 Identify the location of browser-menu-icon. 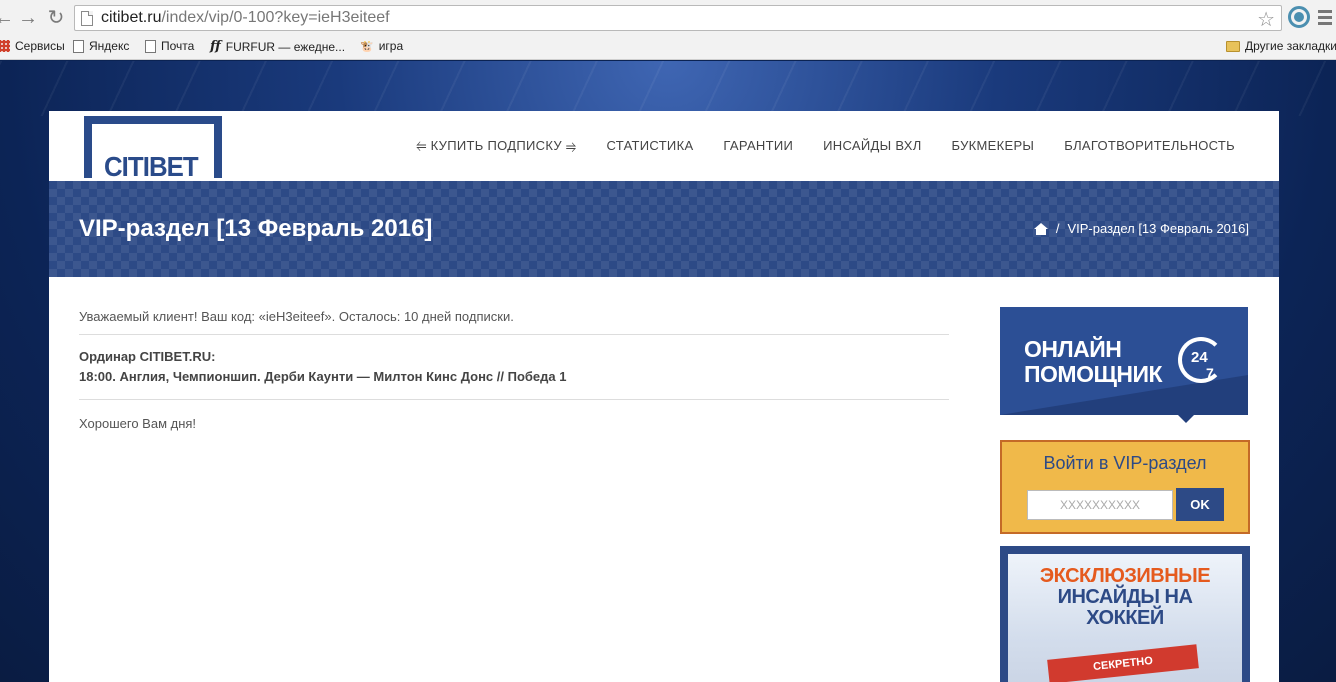
(1325, 19).